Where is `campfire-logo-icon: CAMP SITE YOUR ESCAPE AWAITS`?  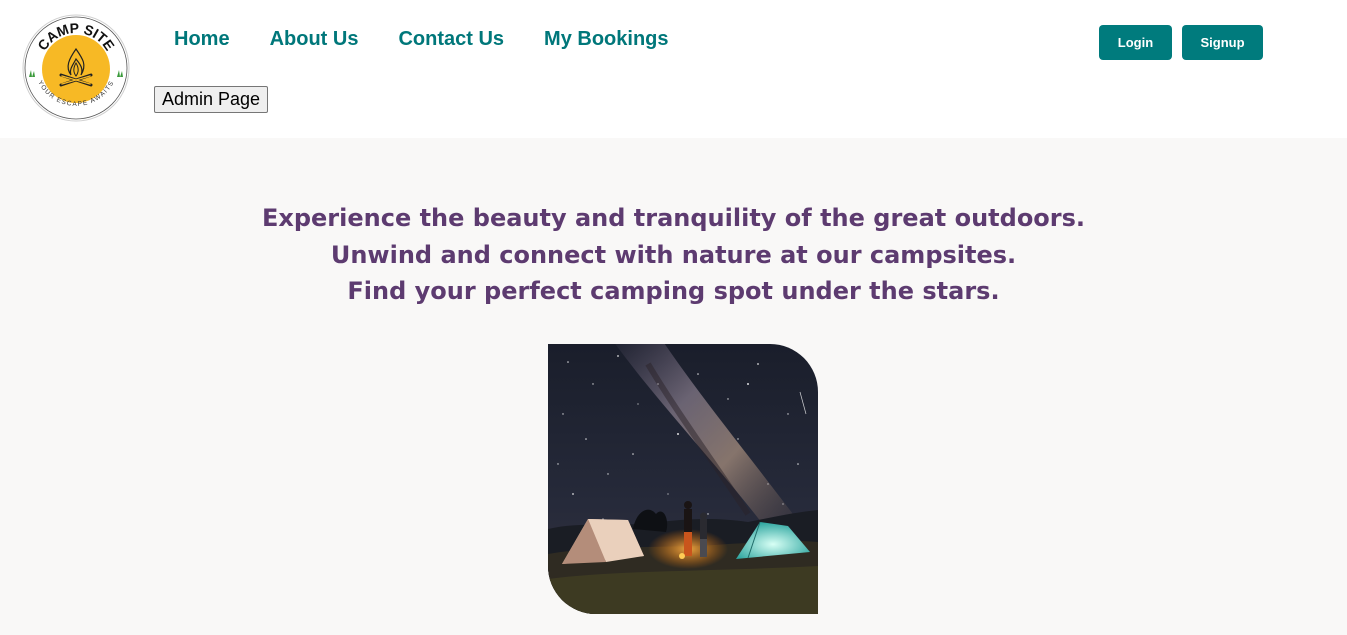 campfire-logo-icon: CAMP SITE YOUR ESCAPE AWAITS is located at coordinates (76, 68).